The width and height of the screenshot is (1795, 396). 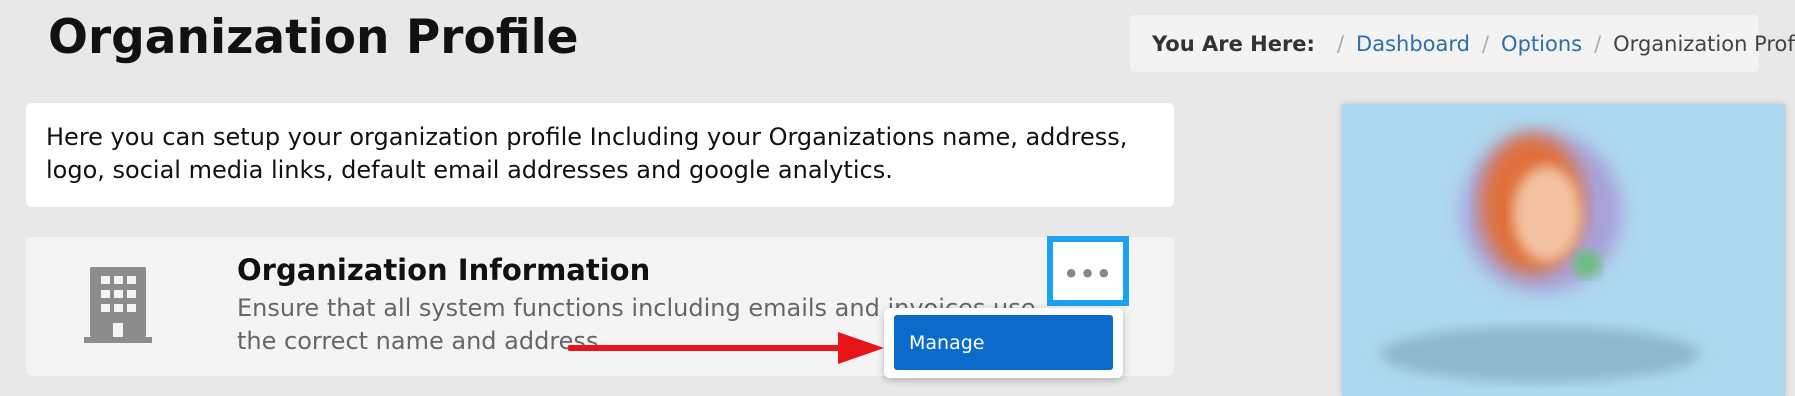 I want to click on breadcrumb-current: Organization Profile, so click(x=1704, y=43).